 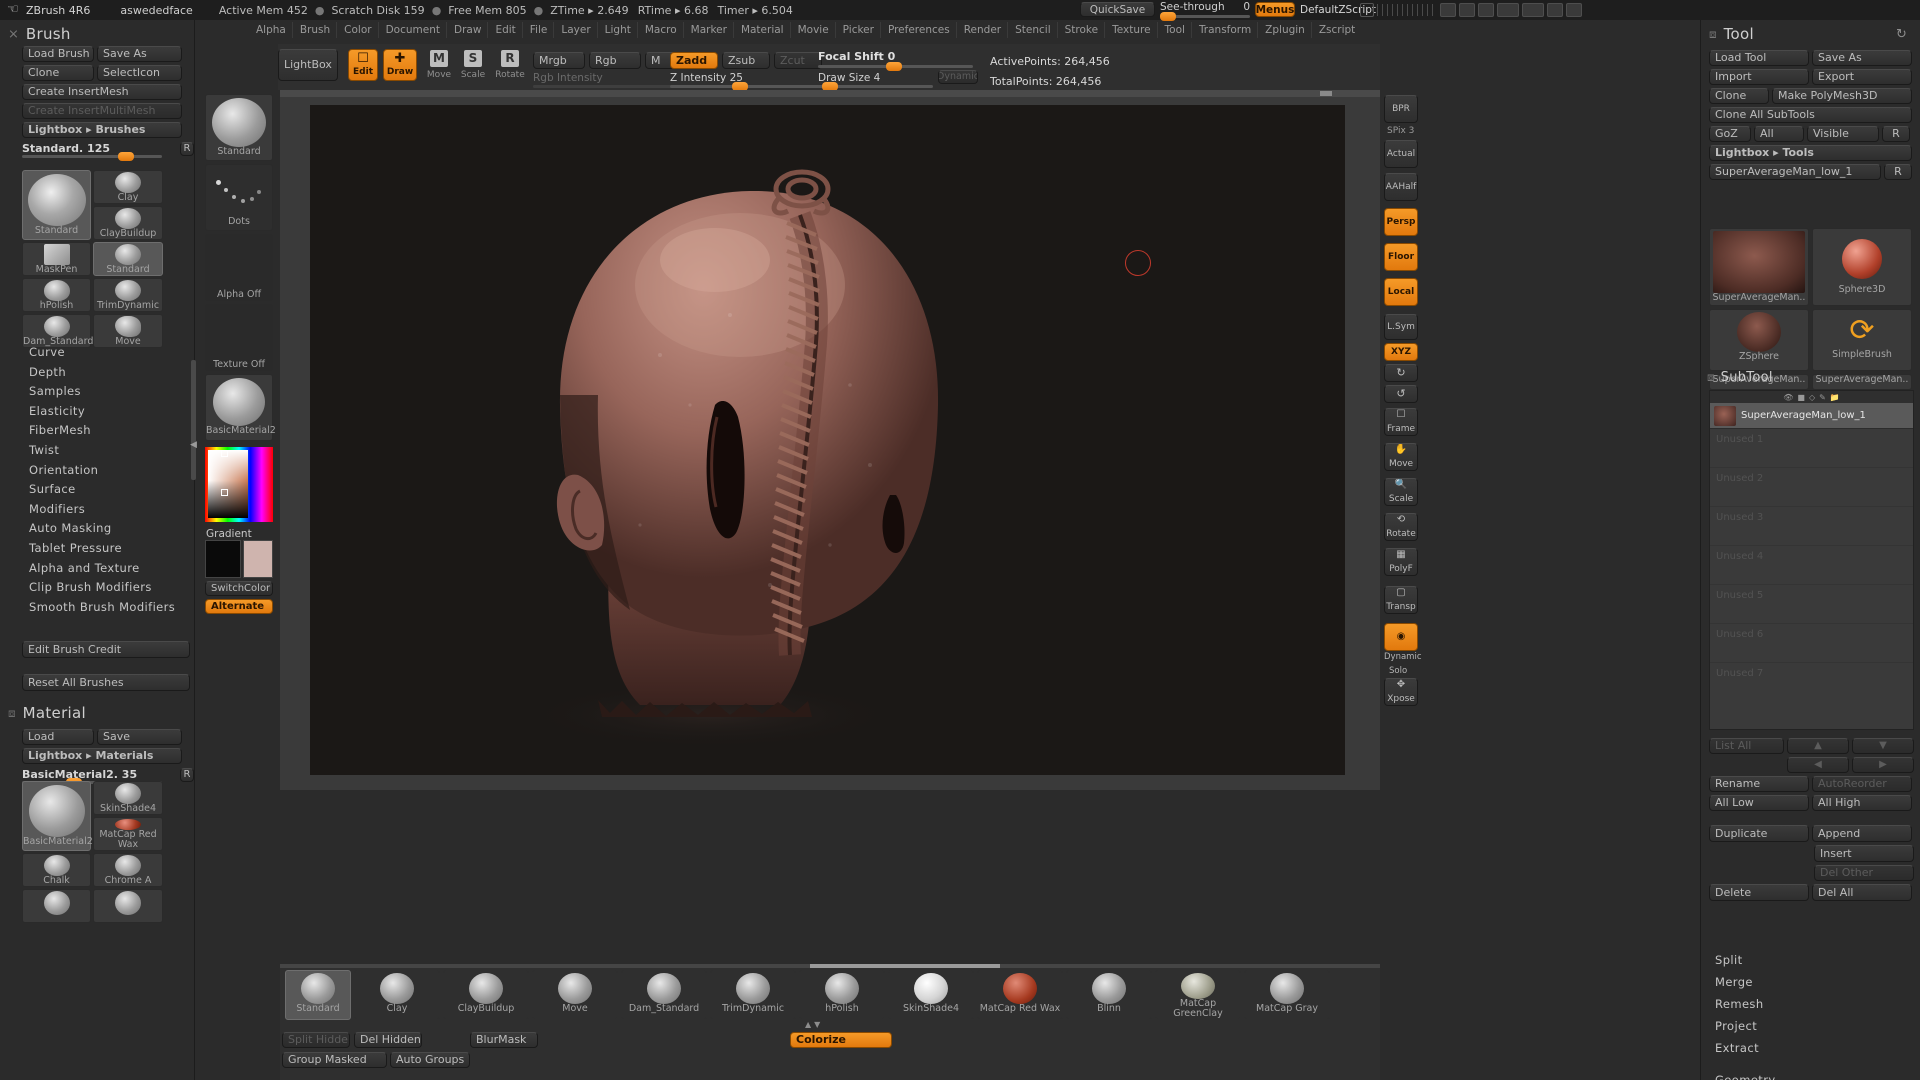 What do you see at coordinates (239, 484) in the screenshot?
I see `color-picker` at bounding box center [239, 484].